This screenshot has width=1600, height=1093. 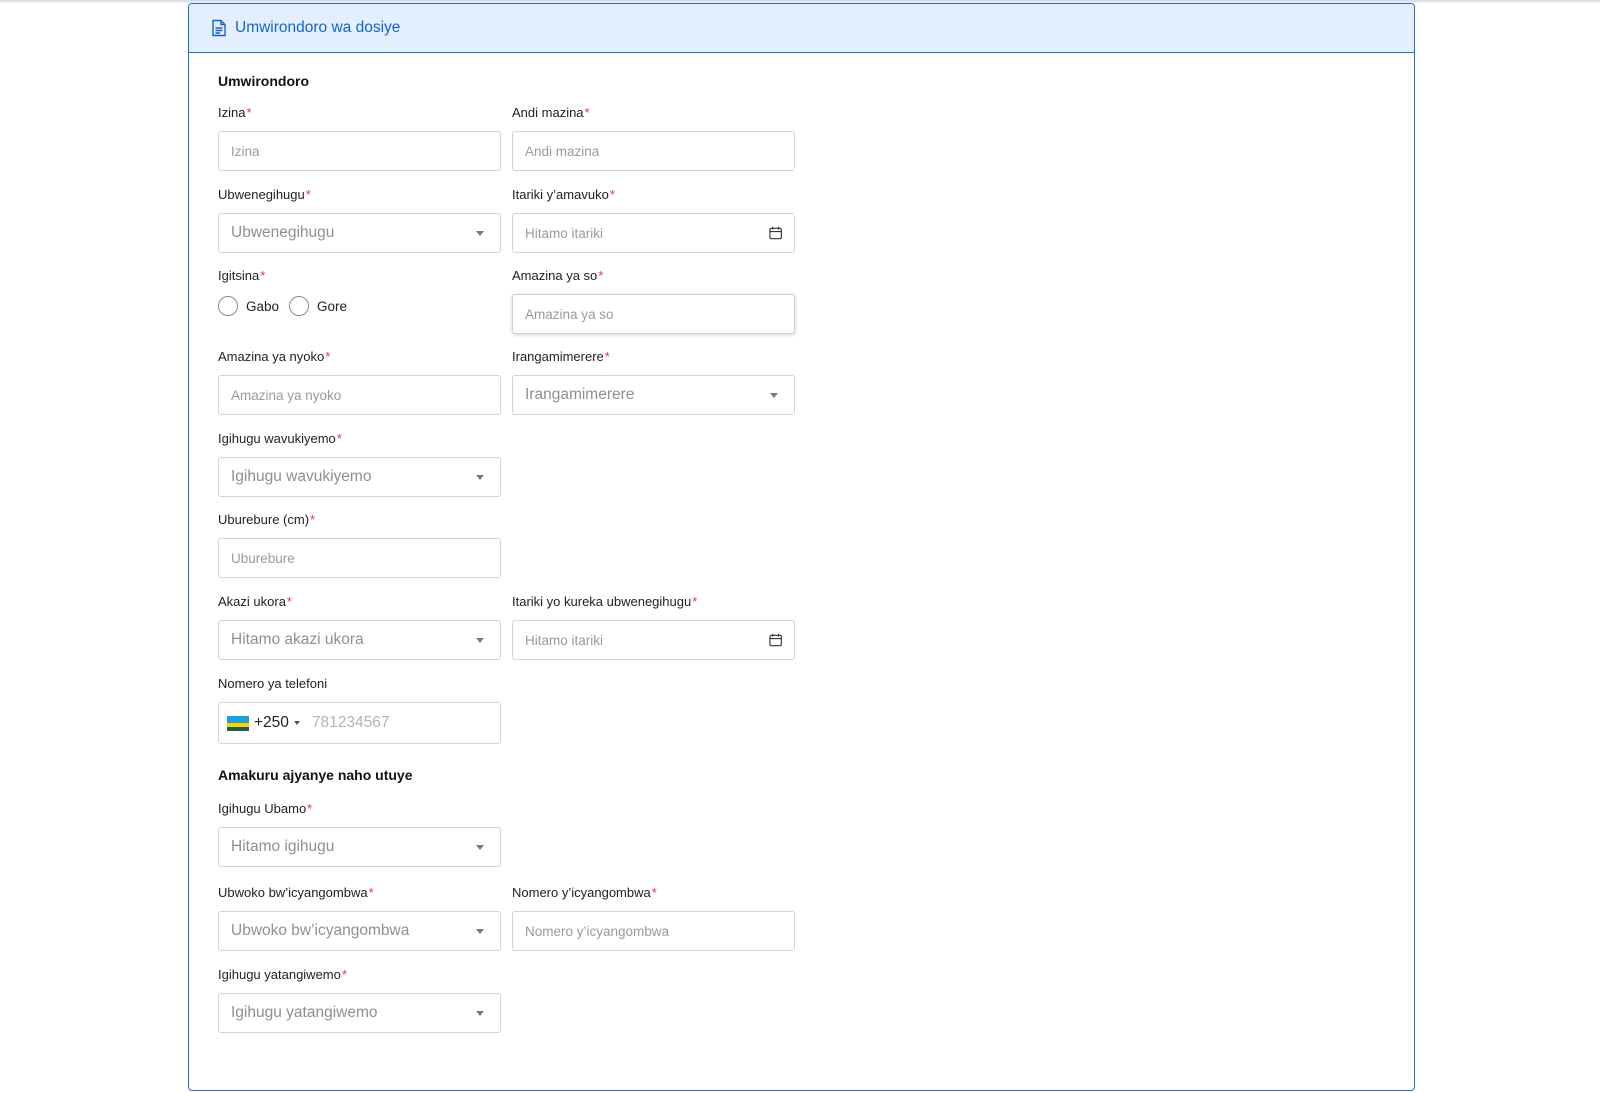 I want to click on field-nationality: Ubwenegihugu* Ubwenegihugu, so click(x=359, y=220).